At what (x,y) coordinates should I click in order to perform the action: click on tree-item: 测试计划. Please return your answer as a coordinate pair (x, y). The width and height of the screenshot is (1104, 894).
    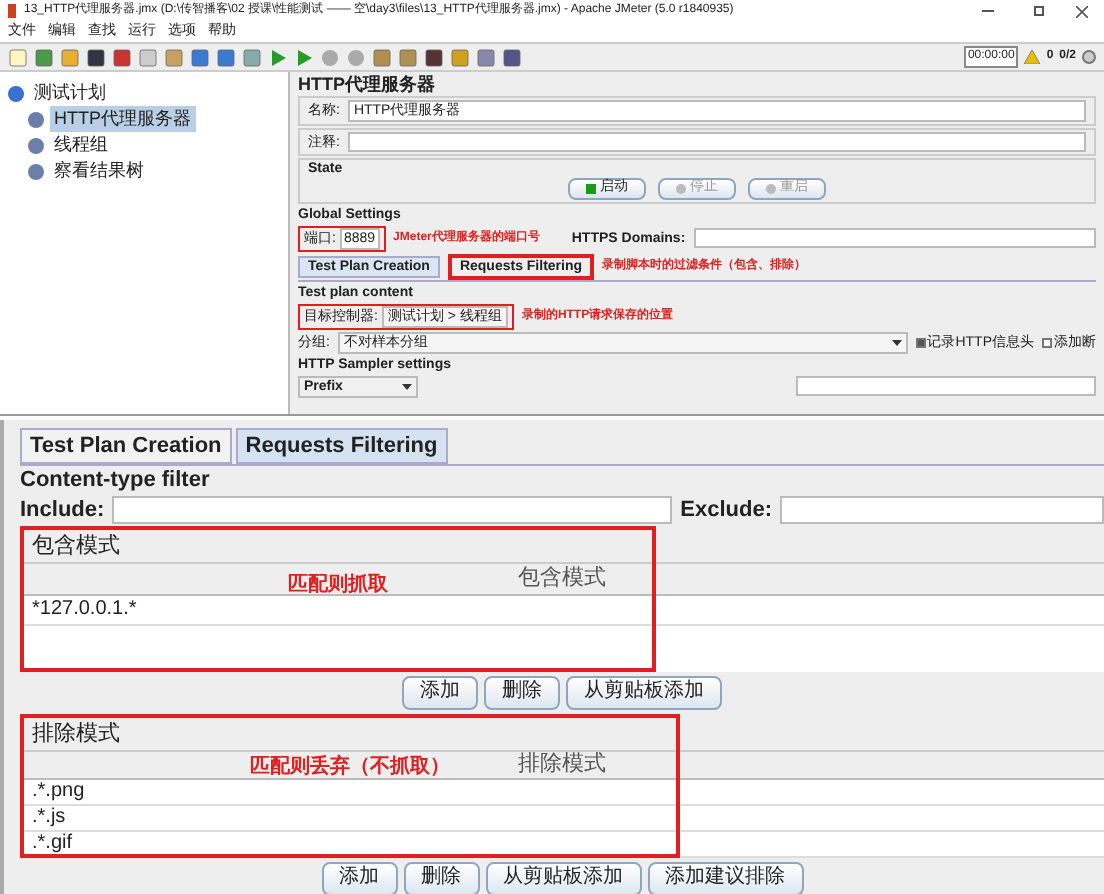
    Looking at the image, I should click on (70, 93).